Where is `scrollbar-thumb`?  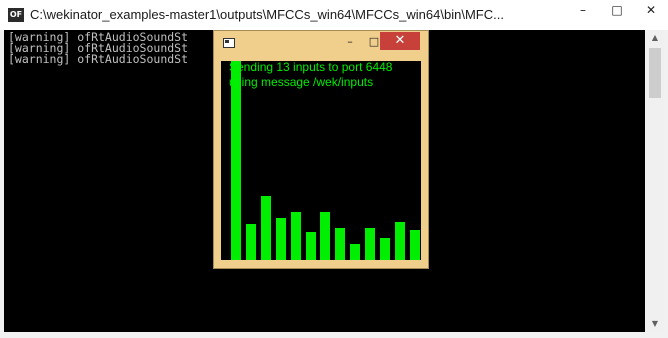 scrollbar-thumb is located at coordinates (655, 73).